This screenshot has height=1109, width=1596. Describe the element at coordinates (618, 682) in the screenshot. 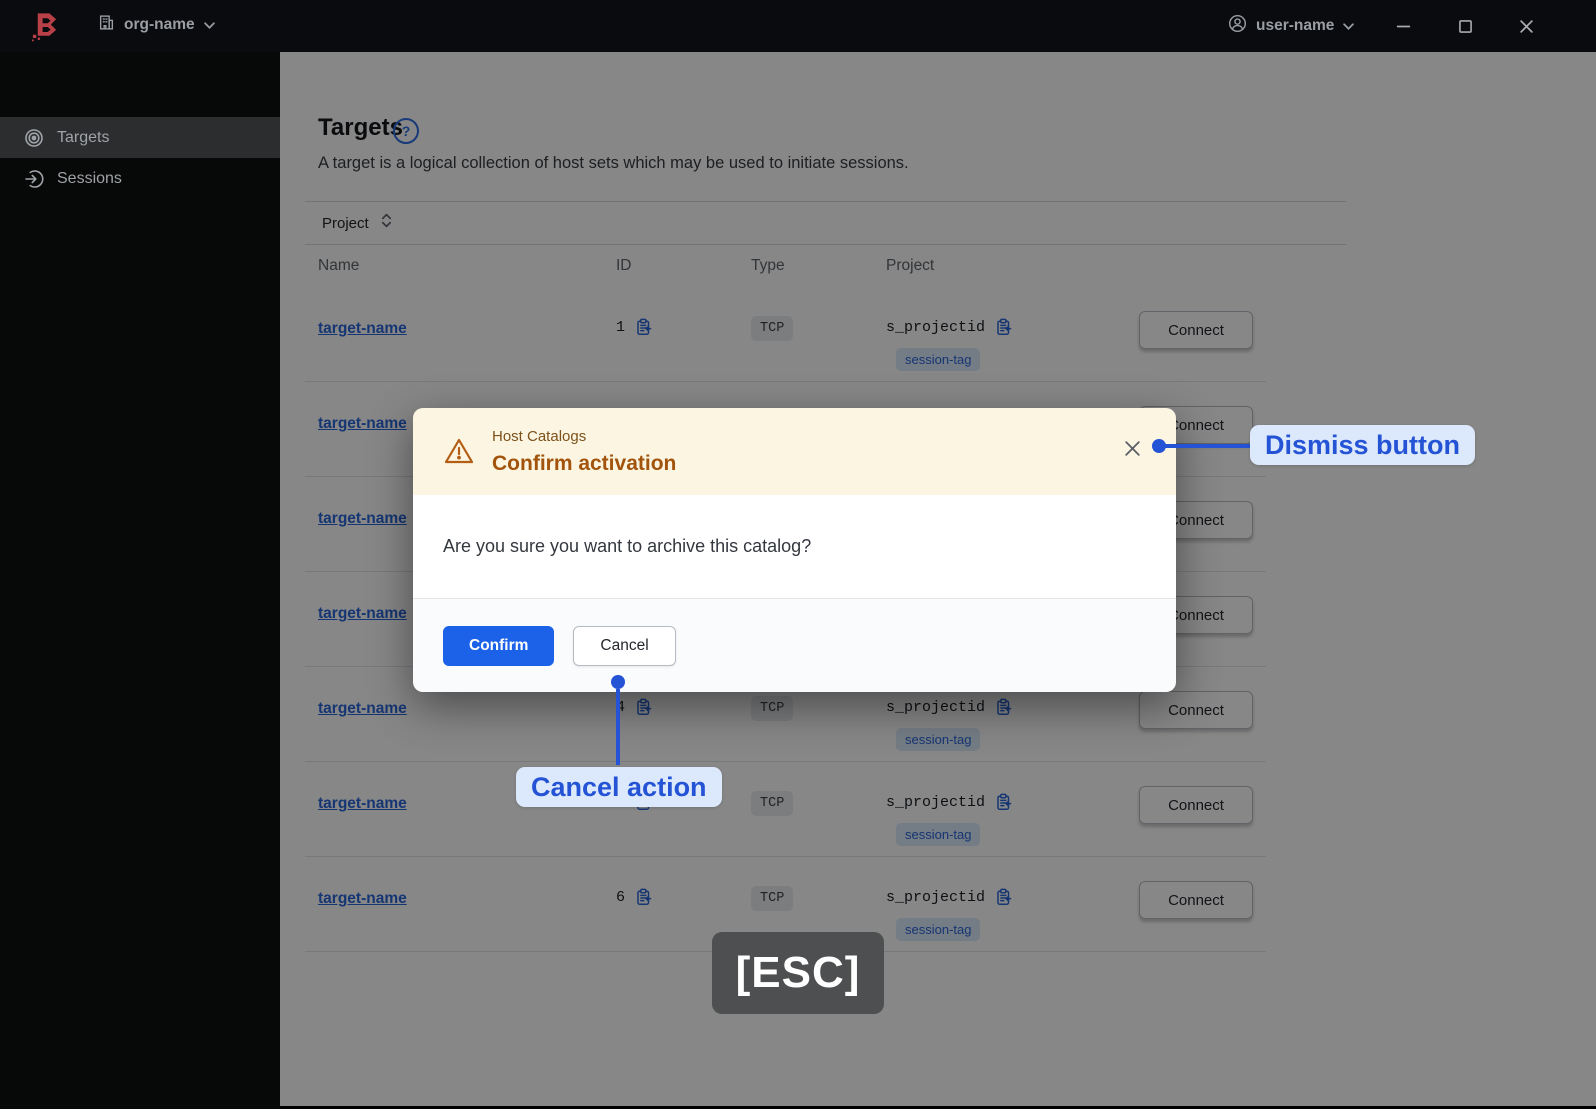

I see `cancel-callout-dot` at that location.